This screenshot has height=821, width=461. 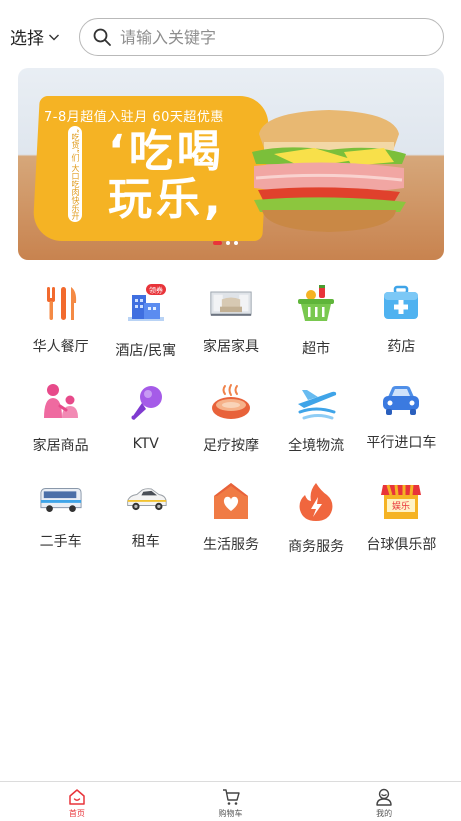 I want to click on search-icon, so click(x=102, y=37).